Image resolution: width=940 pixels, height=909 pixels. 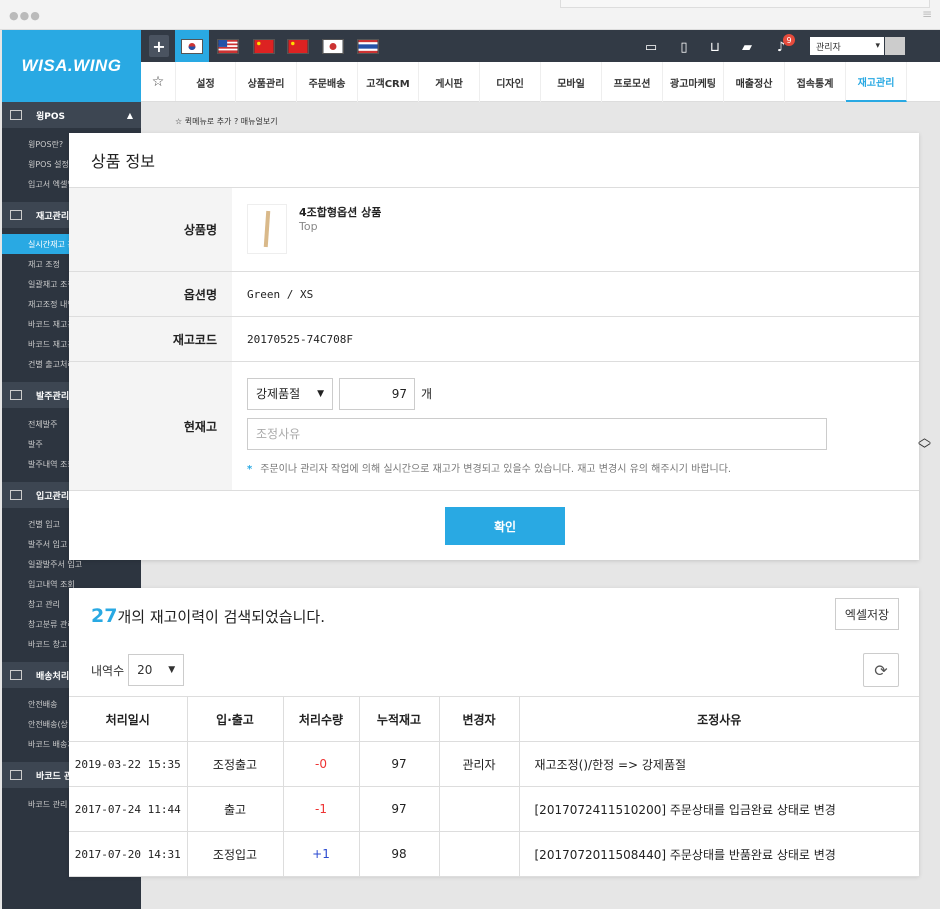 What do you see at coordinates (150, 229) in the screenshot?
I see `product-label: 상품명` at bounding box center [150, 229].